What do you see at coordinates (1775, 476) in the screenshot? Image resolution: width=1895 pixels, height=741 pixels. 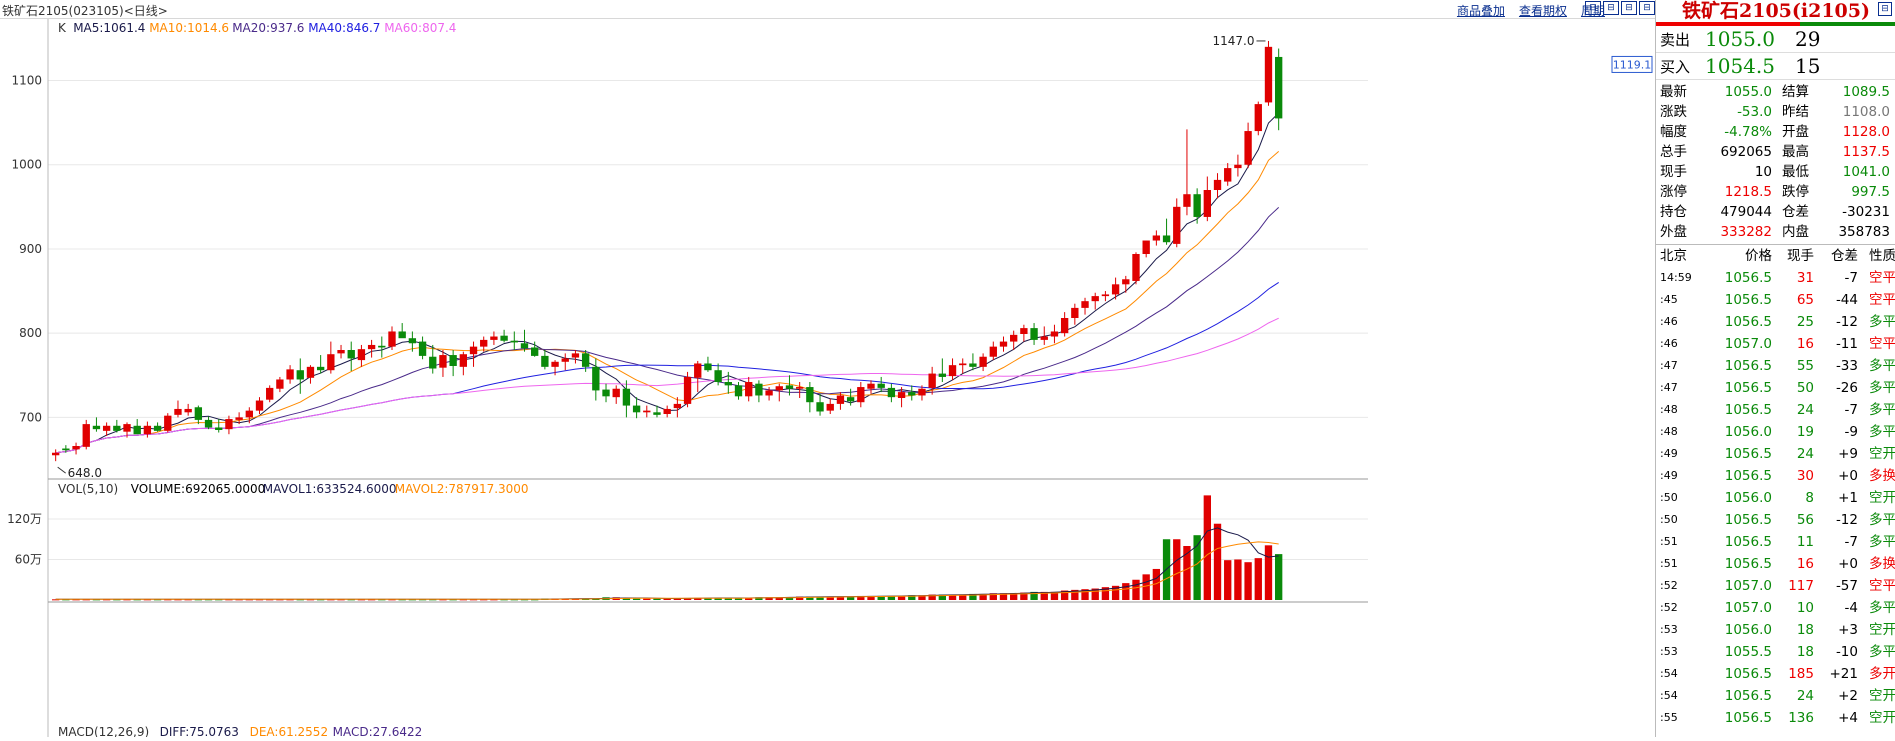 I see `tick-row: :49 1056.5 30 +0 多换` at bounding box center [1775, 476].